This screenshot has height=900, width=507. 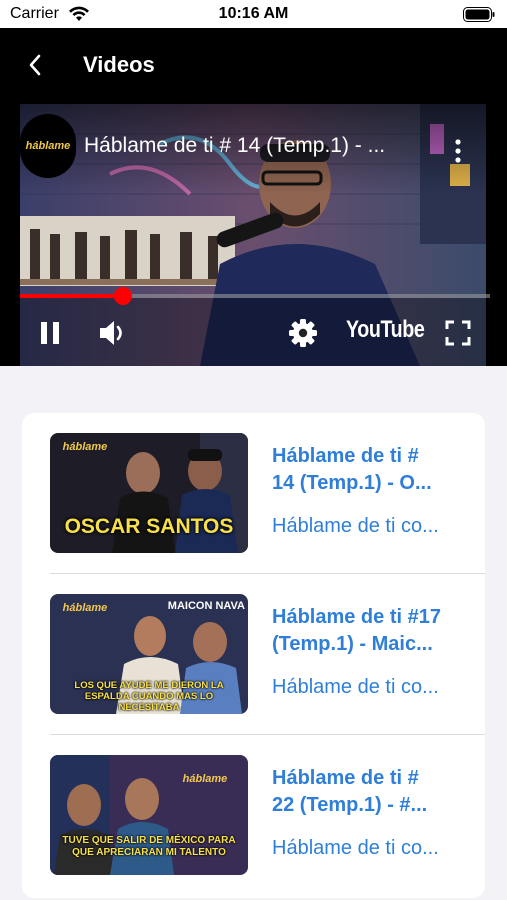 I want to click on back-button, so click(x=35, y=65).